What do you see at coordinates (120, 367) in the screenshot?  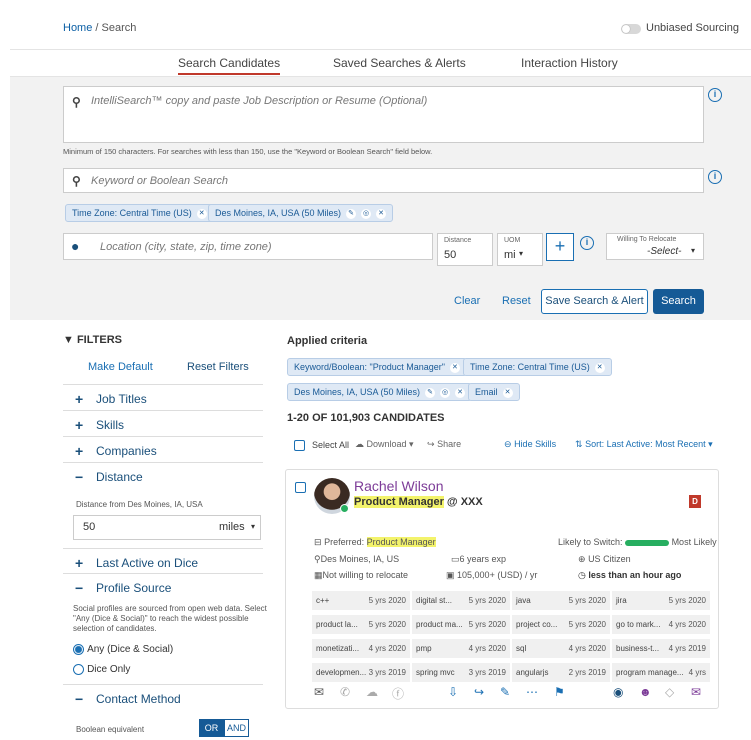 I see `make-default-button: Make Default` at bounding box center [120, 367].